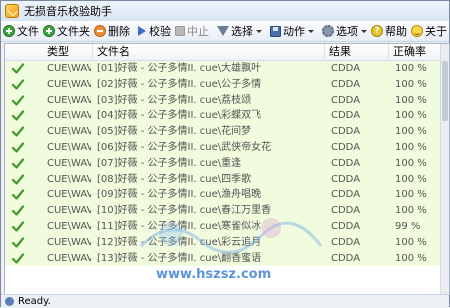 The height and width of the screenshot is (308, 450). I want to click on stop-label: 中止, so click(198, 31).